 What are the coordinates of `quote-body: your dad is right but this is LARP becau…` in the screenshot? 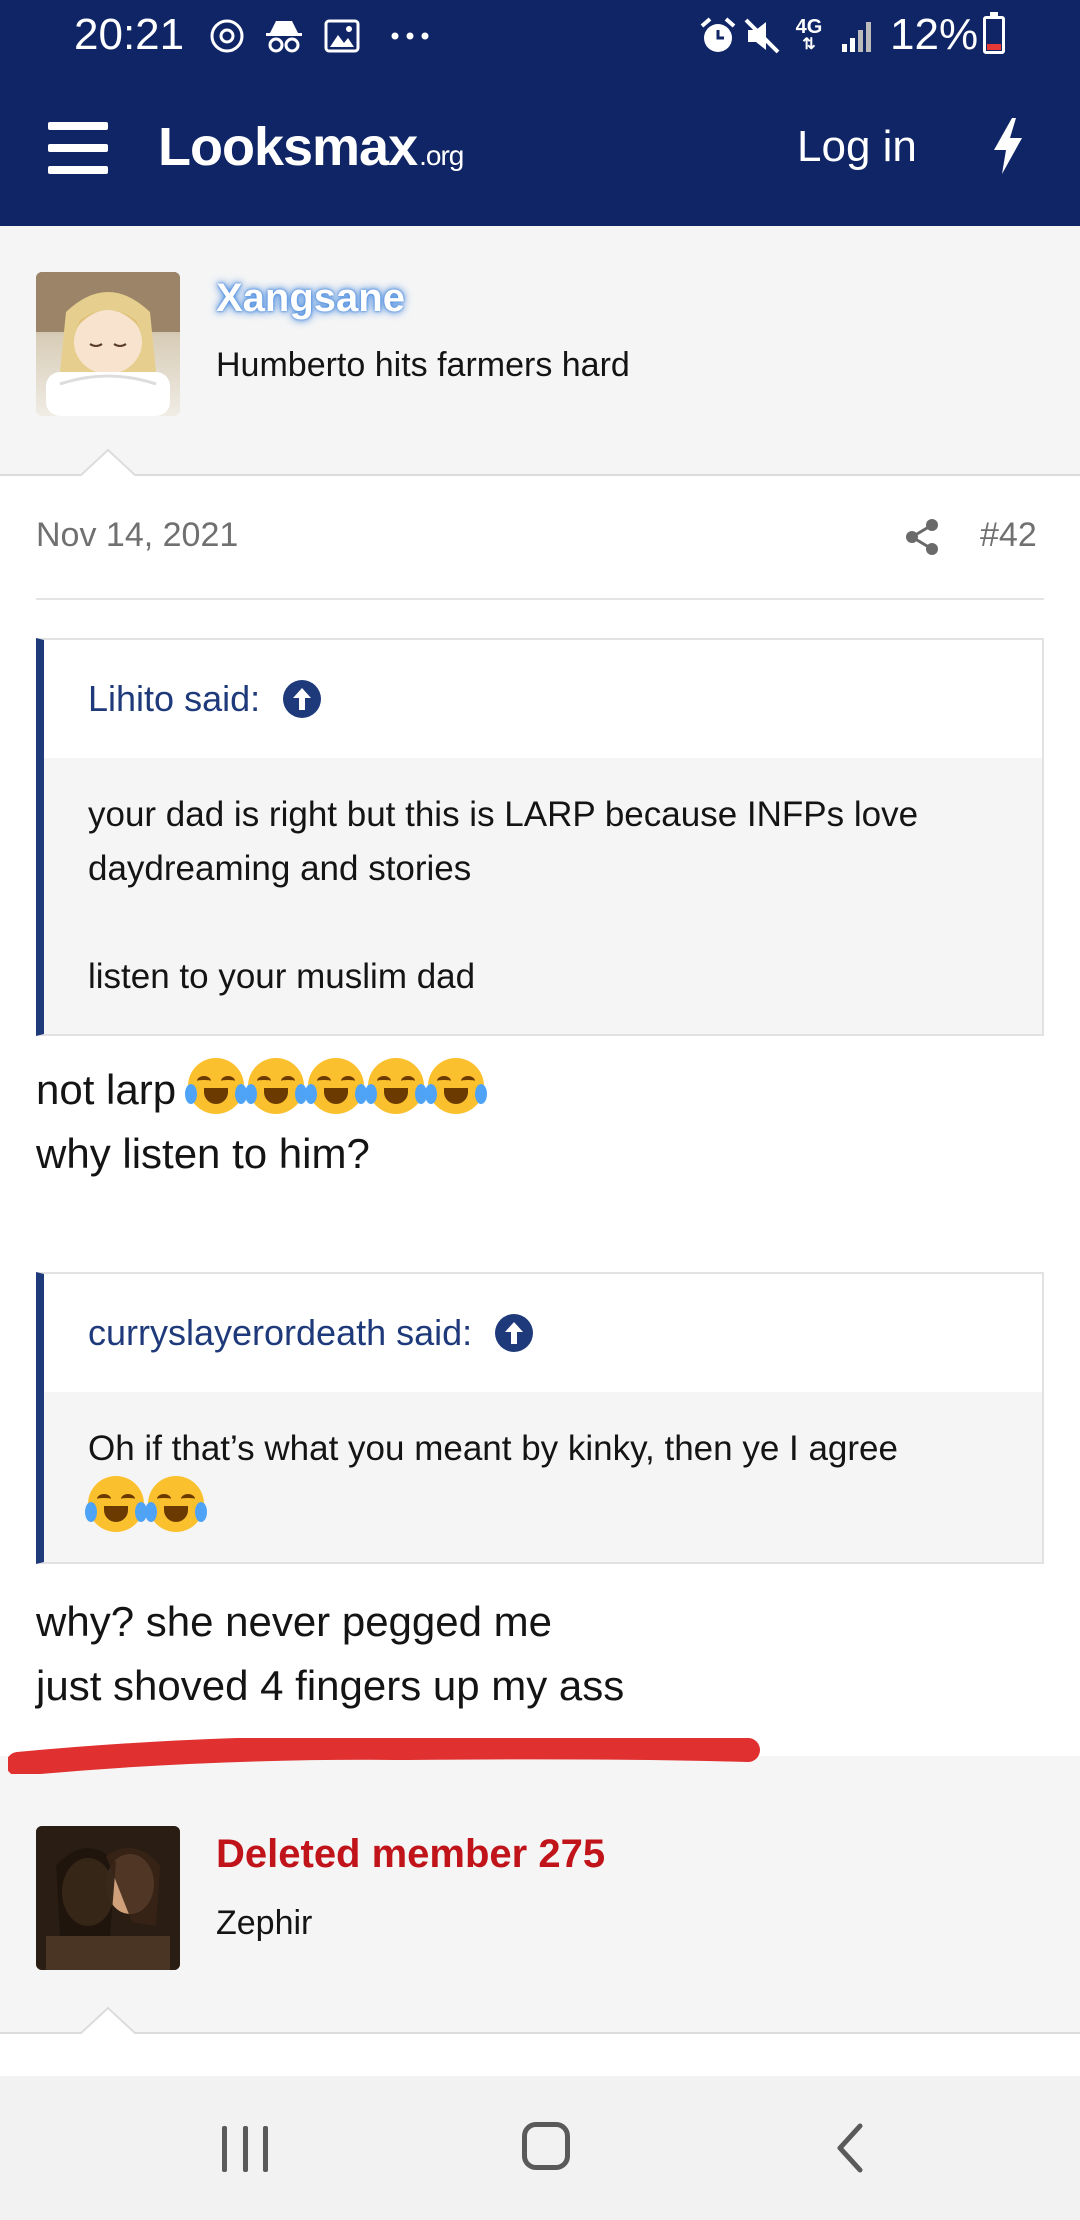 It's located at (543, 898).